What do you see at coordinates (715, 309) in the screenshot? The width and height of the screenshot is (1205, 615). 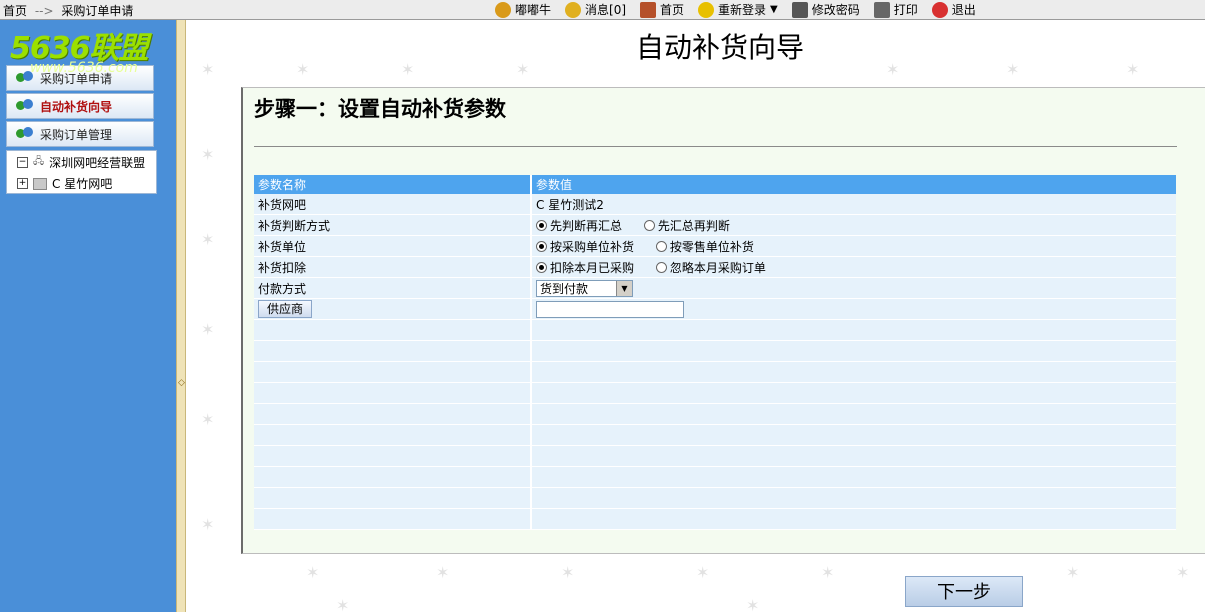 I see `table-row: 供应商` at bounding box center [715, 309].